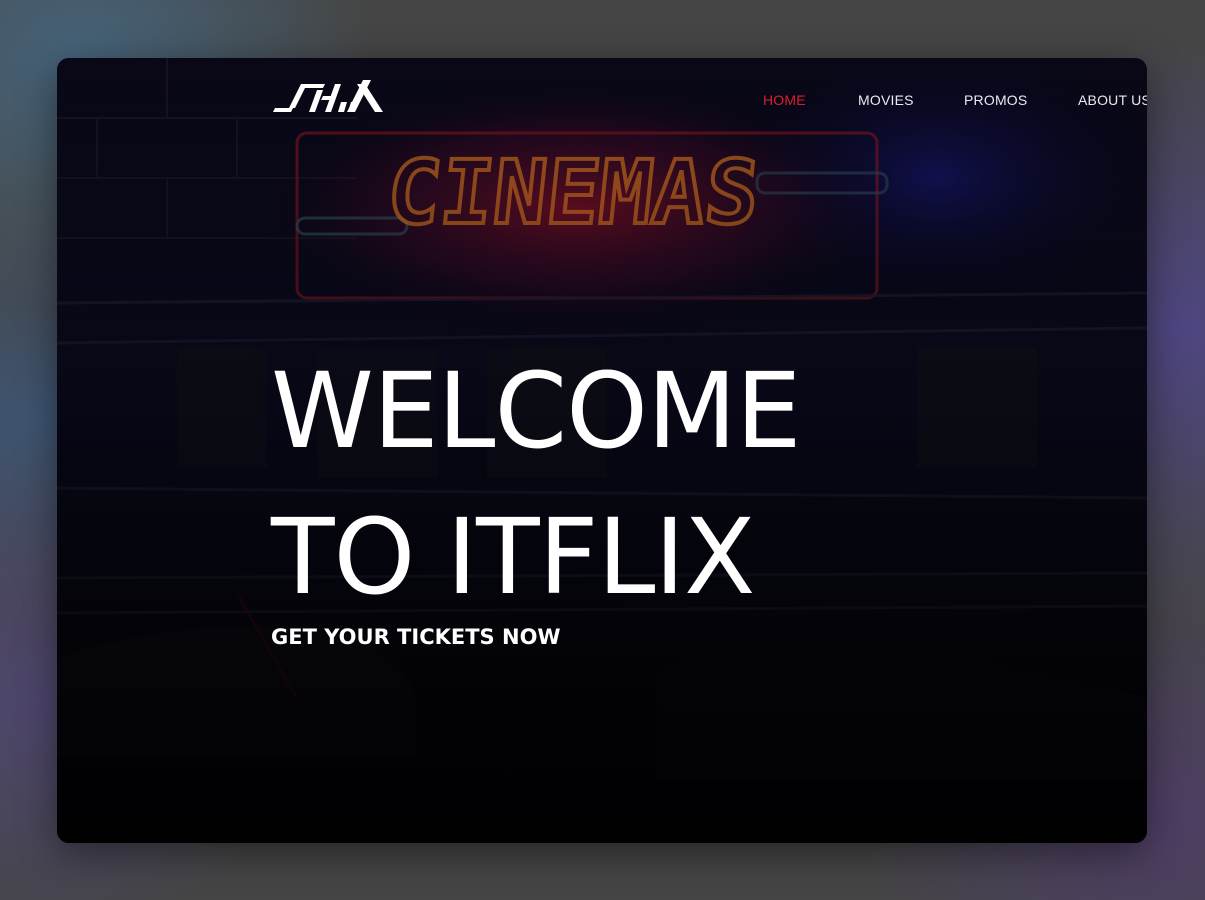 The image size is (1205, 900). What do you see at coordinates (536, 411) in the screenshot?
I see `hero-title-line-1: WELCOME` at bounding box center [536, 411].